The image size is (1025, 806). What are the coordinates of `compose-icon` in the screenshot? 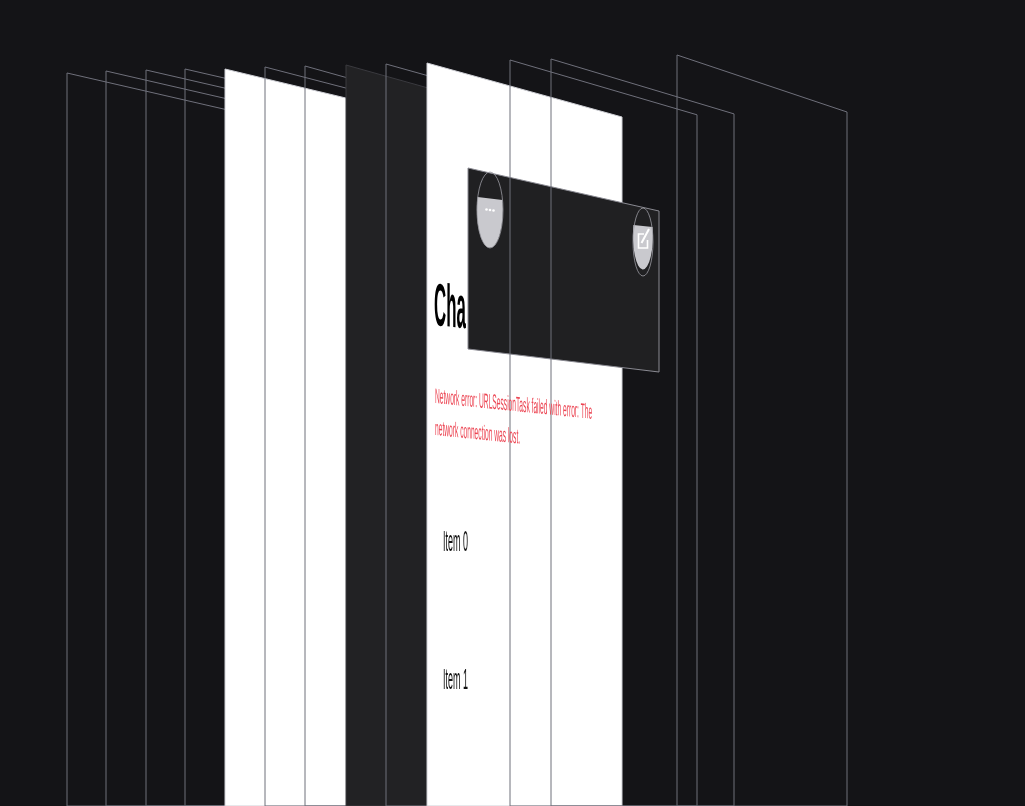 It's located at (643, 242).